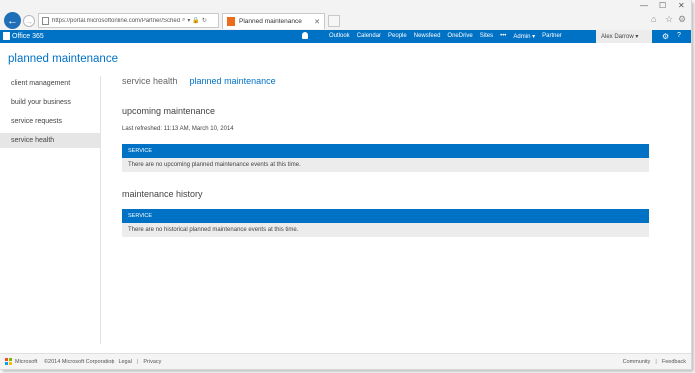 This screenshot has height=373, width=695. Describe the element at coordinates (679, 35) in the screenshot. I see `help-icon: ?` at that location.